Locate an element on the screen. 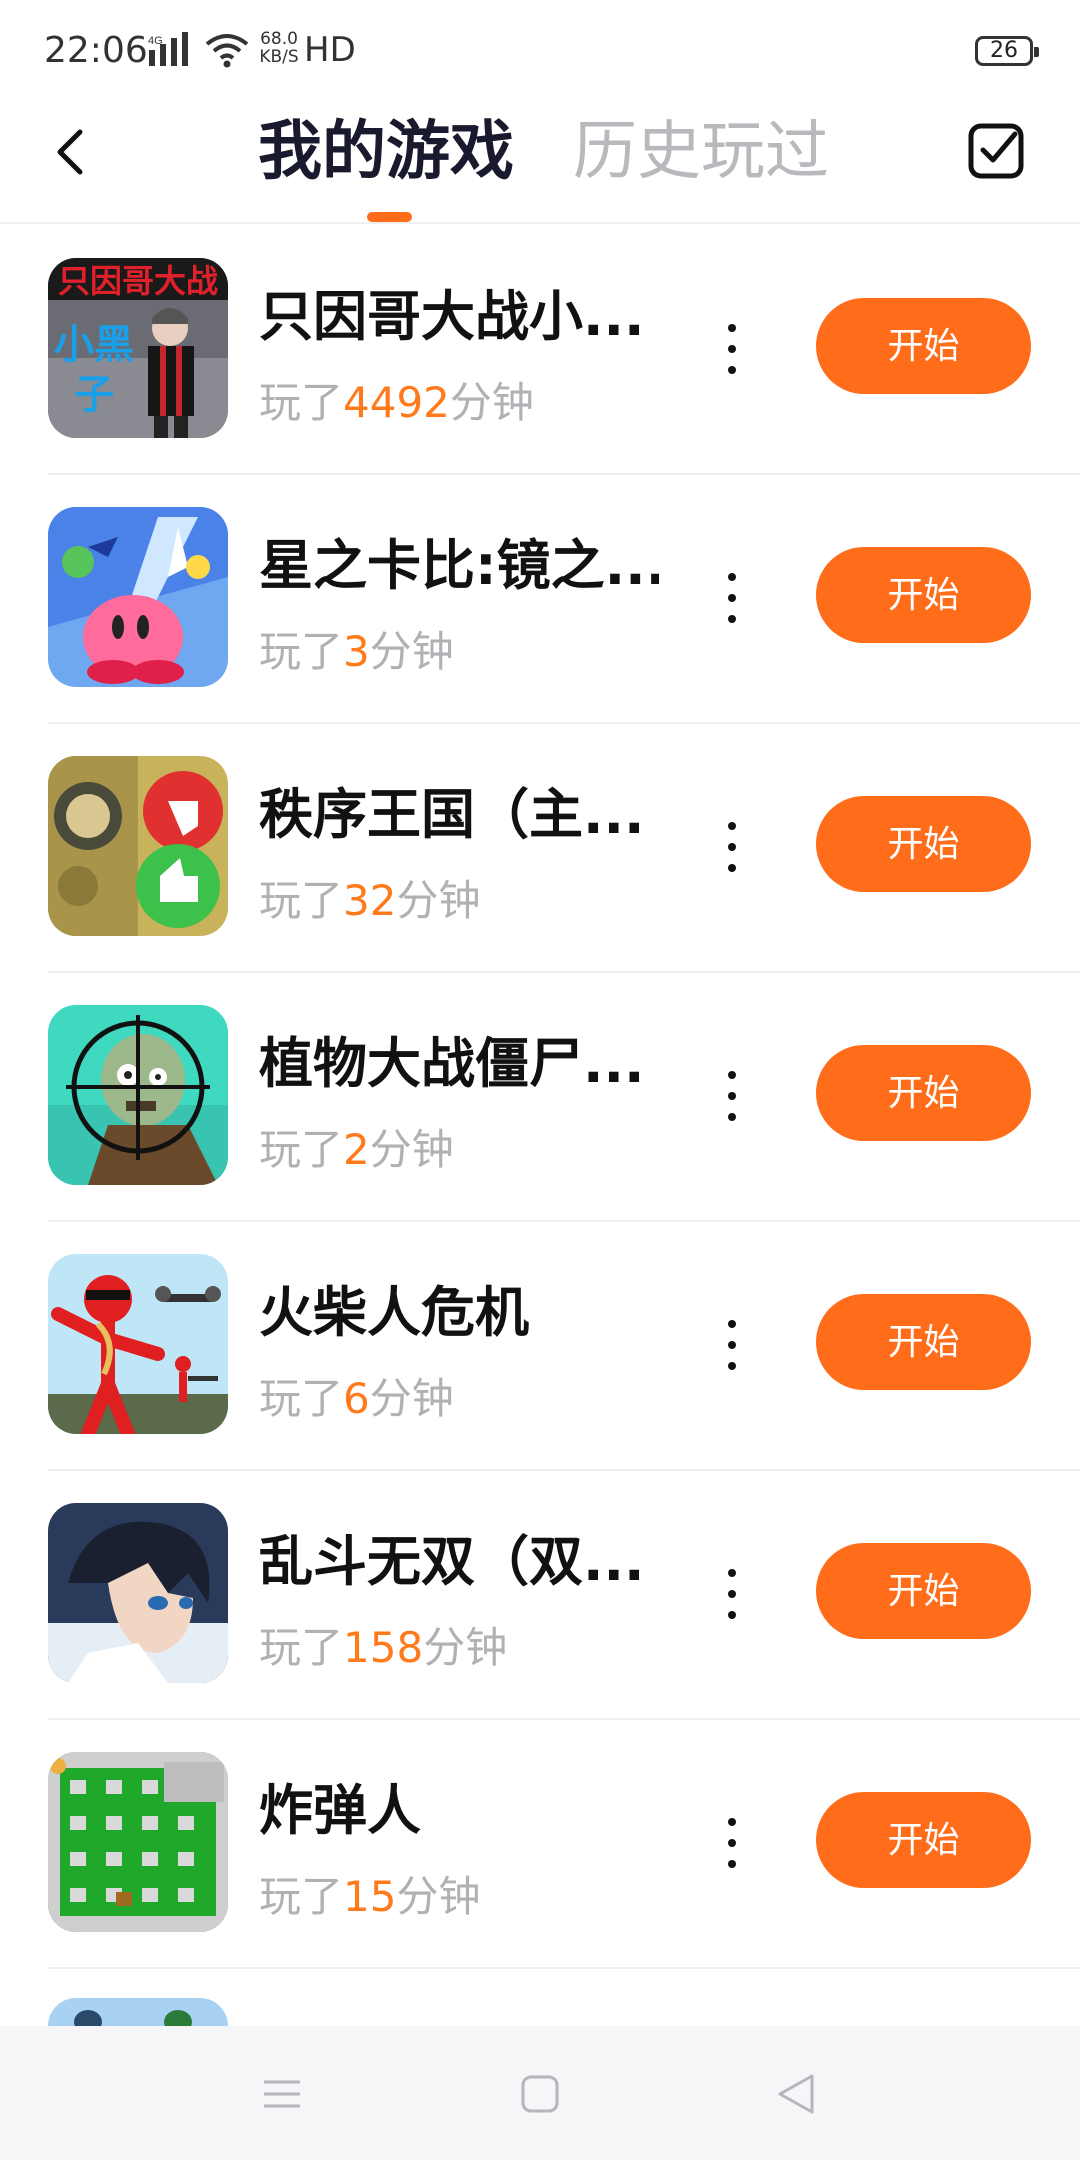 This screenshot has height=2160, width=1080. game-playtime: 玩了2分钟 is located at coordinates (356, 1149).